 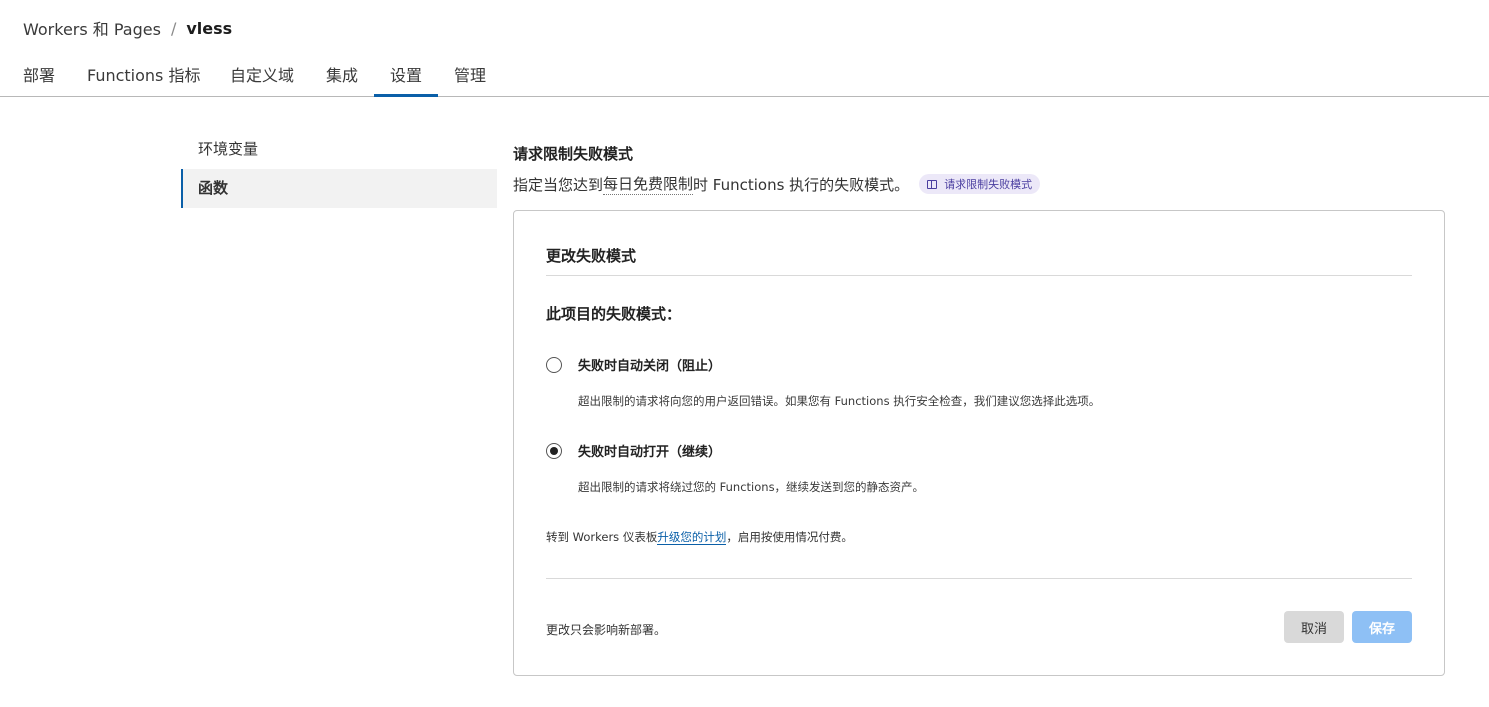 What do you see at coordinates (648, 184) in the screenshot?
I see `daily-free-limit-tooltip: 每日免费限制` at bounding box center [648, 184].